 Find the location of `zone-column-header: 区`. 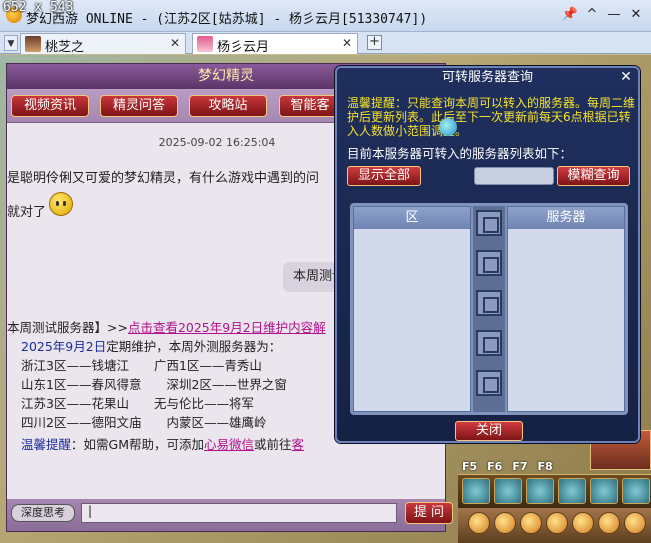

zone-column-header: 区 is located at coordinates (412, 218).